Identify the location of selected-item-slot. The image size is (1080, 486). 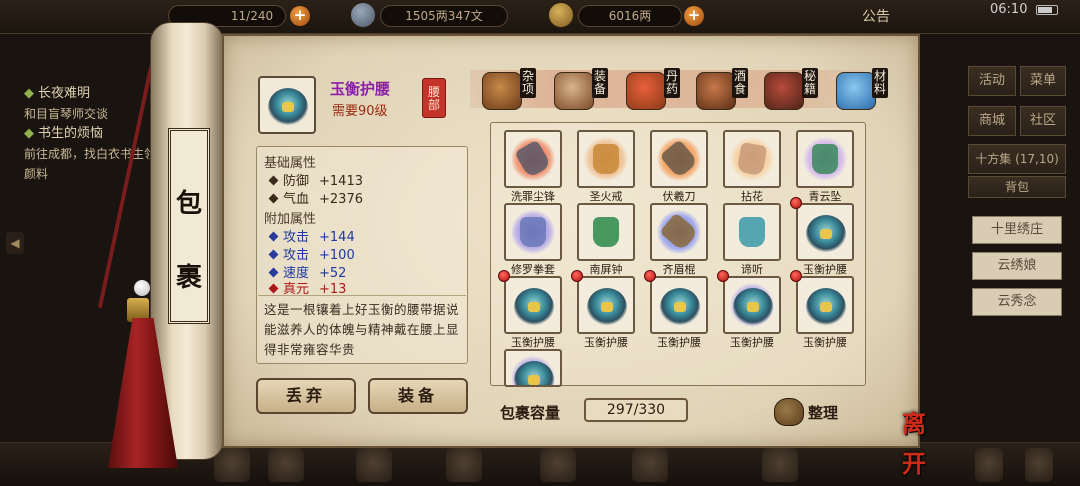
(287, 105).